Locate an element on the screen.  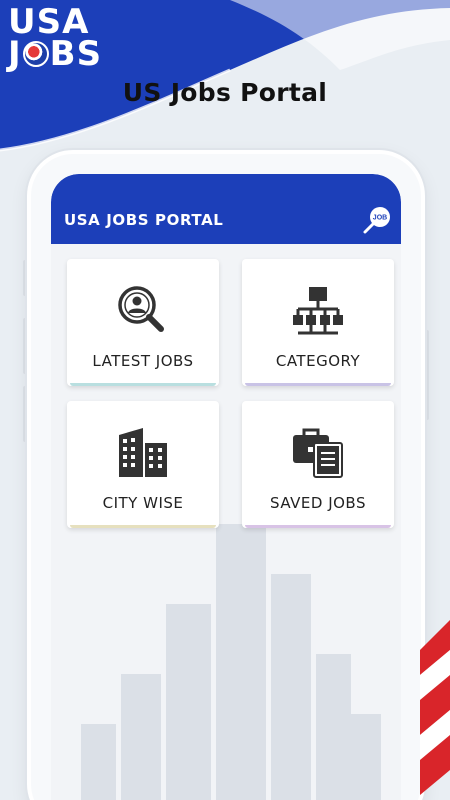
search-person-icon is located at coordinates (141, 309).